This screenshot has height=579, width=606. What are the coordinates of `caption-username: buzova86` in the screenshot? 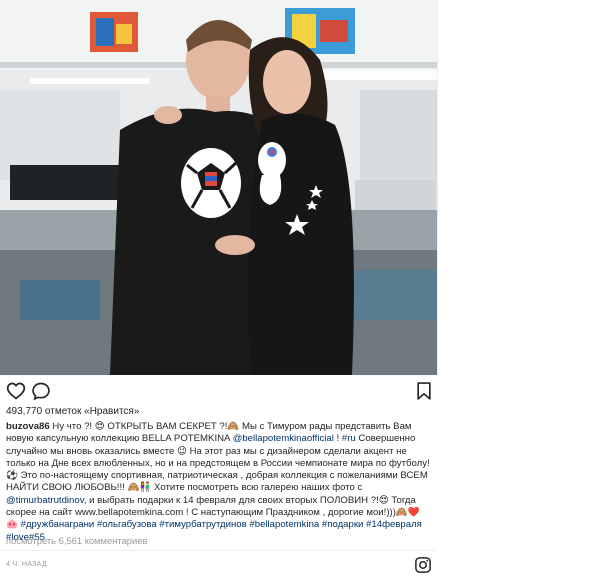 It's located at (28, 426).